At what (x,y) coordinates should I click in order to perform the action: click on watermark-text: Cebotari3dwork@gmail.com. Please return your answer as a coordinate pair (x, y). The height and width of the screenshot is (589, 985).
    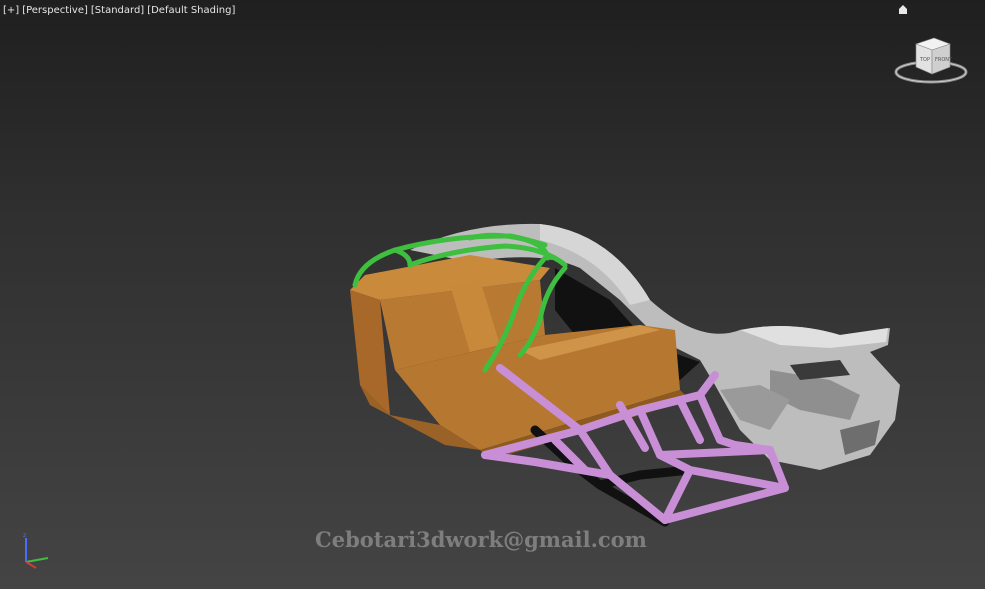
    Looking at the image, I should click on (481, 539).